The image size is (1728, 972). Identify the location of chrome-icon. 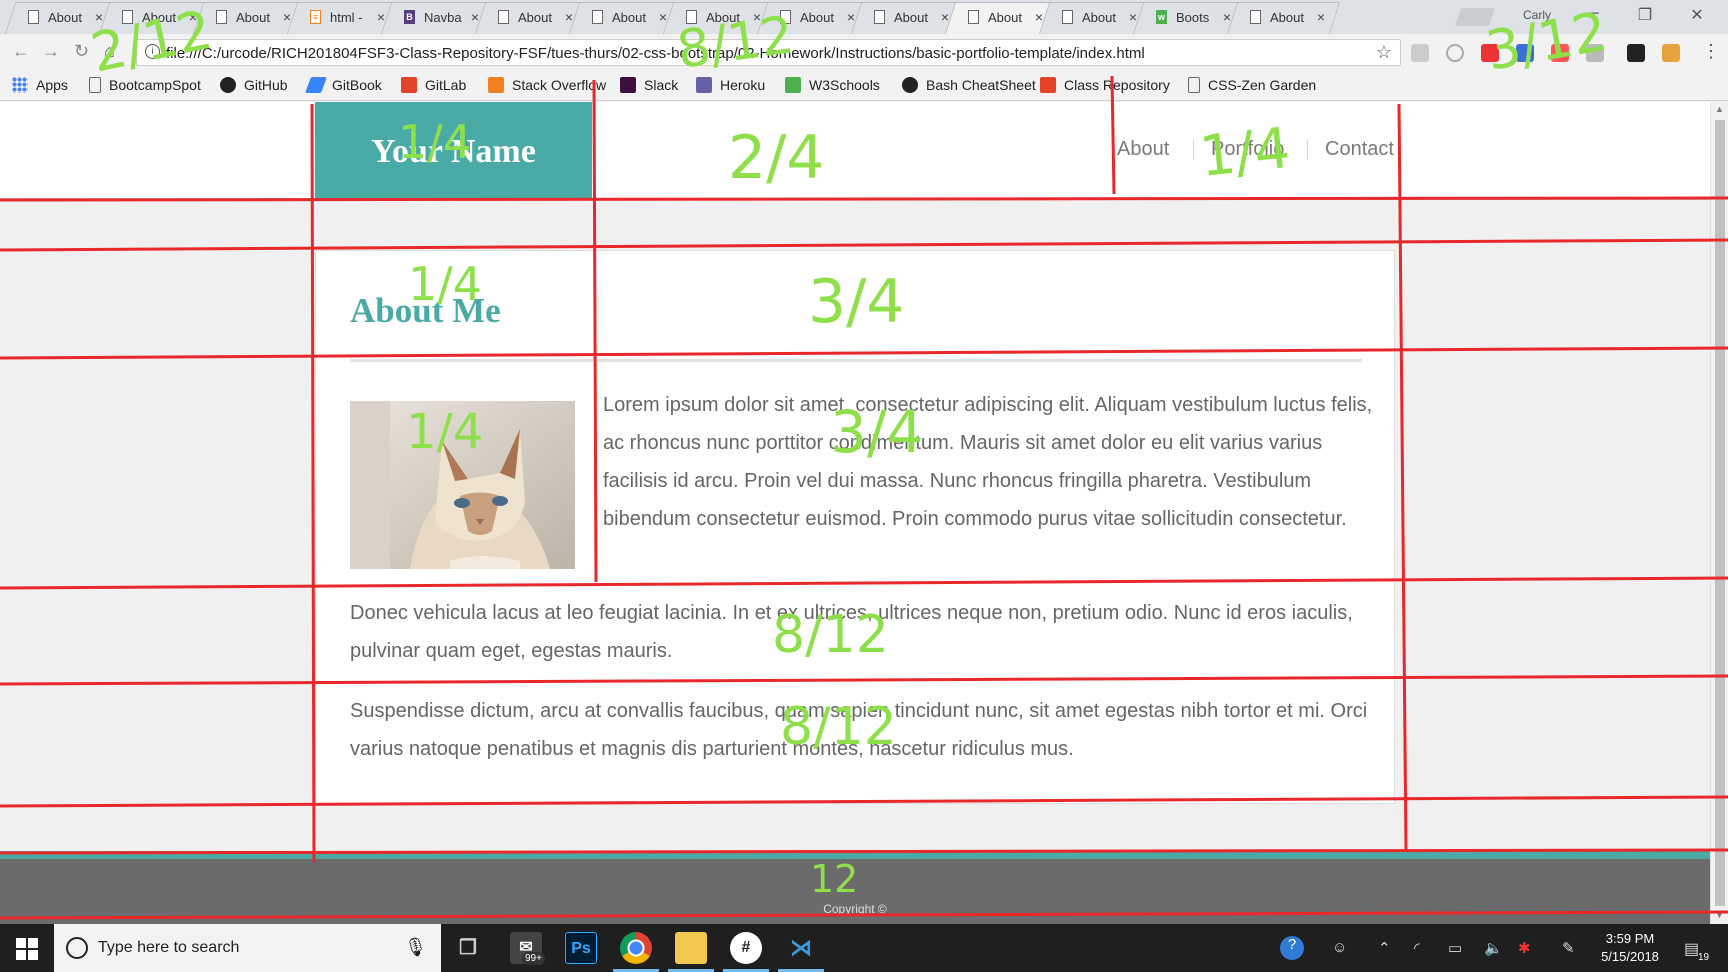
(636, 948).